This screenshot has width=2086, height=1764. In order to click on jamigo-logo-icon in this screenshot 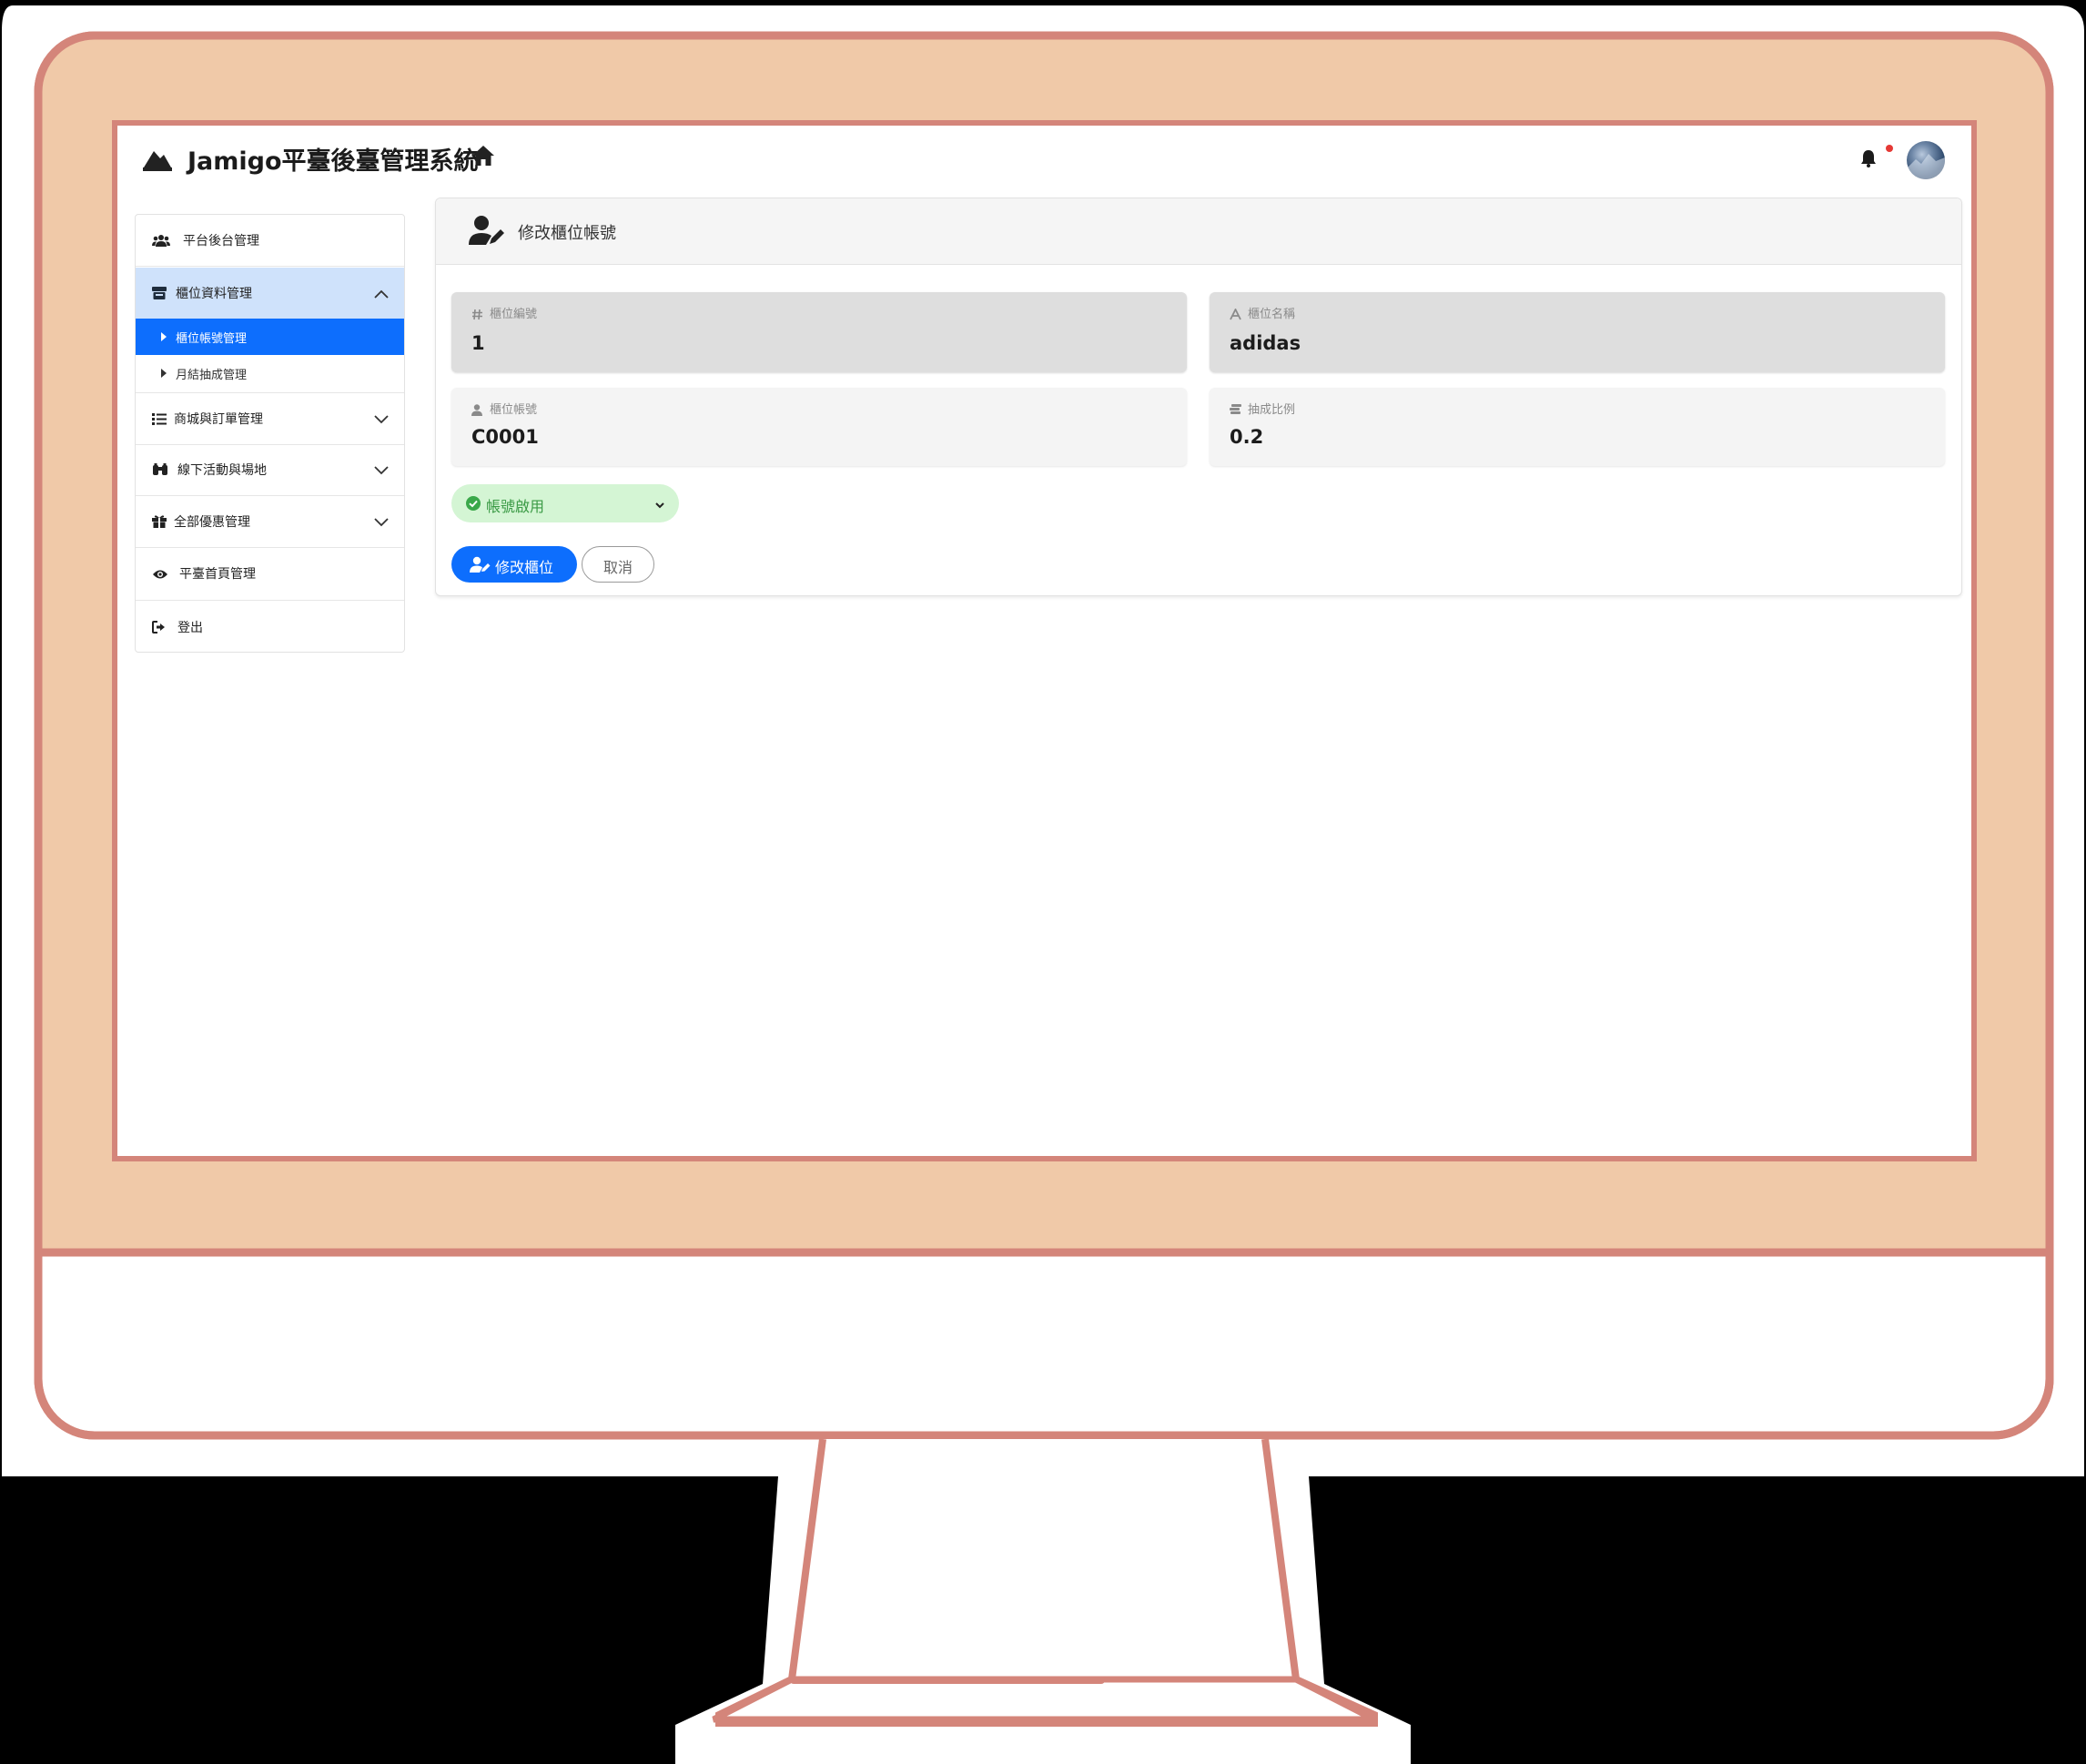, I will do `click(157, 162)`.